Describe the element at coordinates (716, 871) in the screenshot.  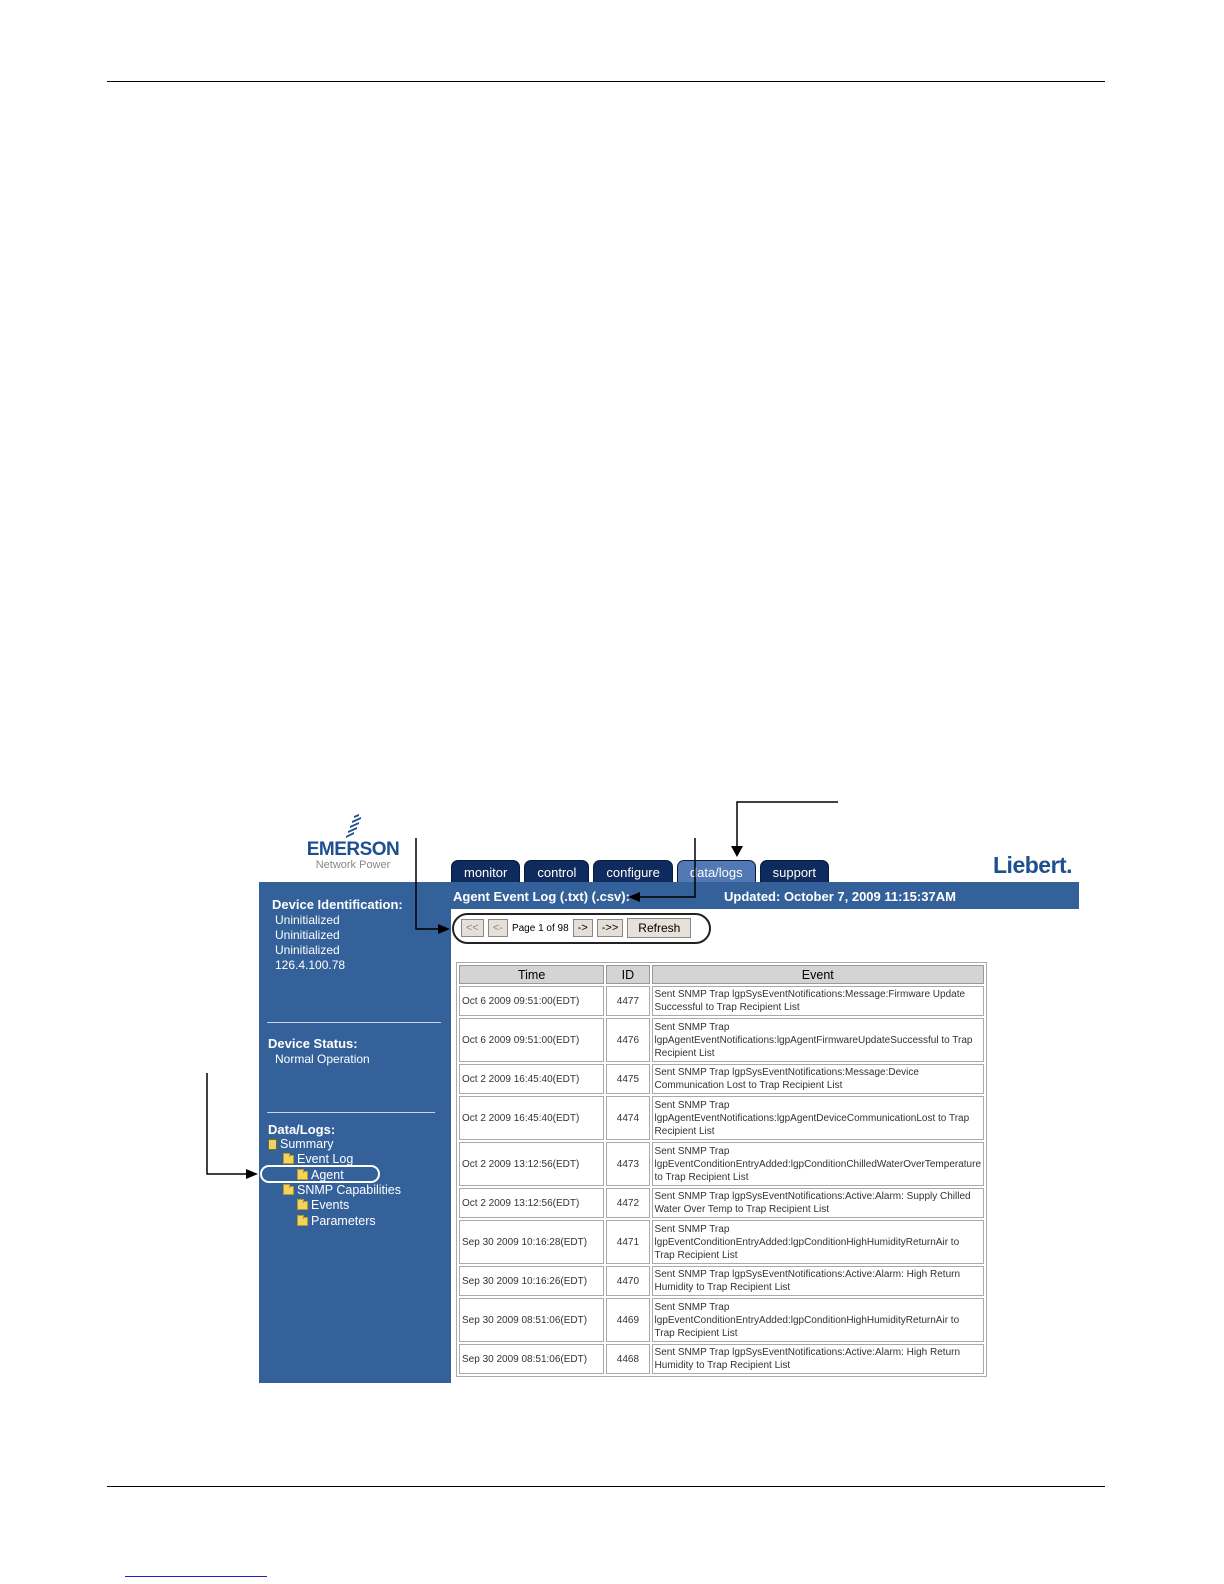
I see `tab-data-logs: data/logs` at that location.